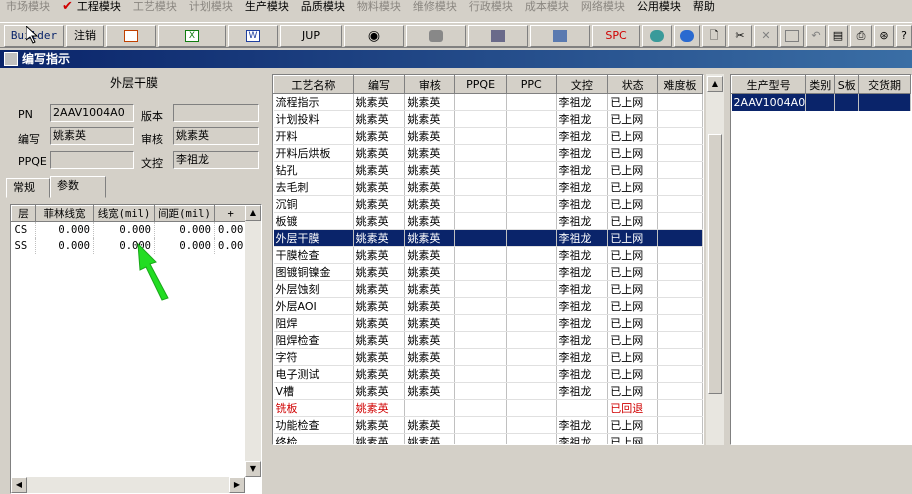  What do you see at coordinates (740, 36) in the screenshot?
I see `cut-button: ✂` at bounding box center [740, 36].